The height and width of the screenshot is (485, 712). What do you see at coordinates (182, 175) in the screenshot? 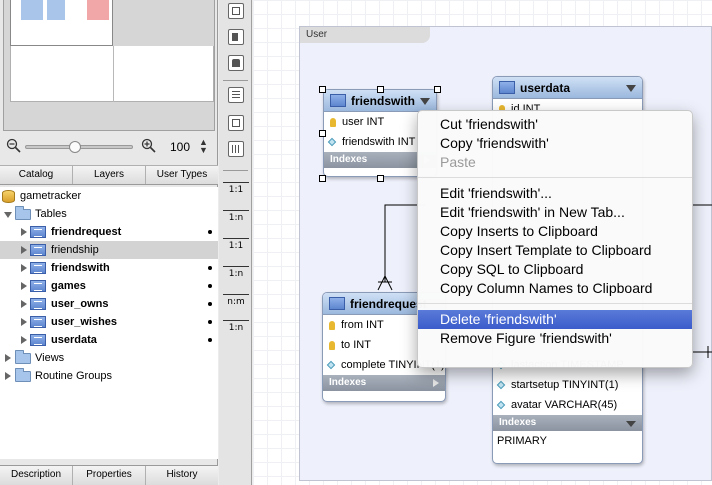
I see `tab-user-types: User Types` at bounding box center [182, 175].